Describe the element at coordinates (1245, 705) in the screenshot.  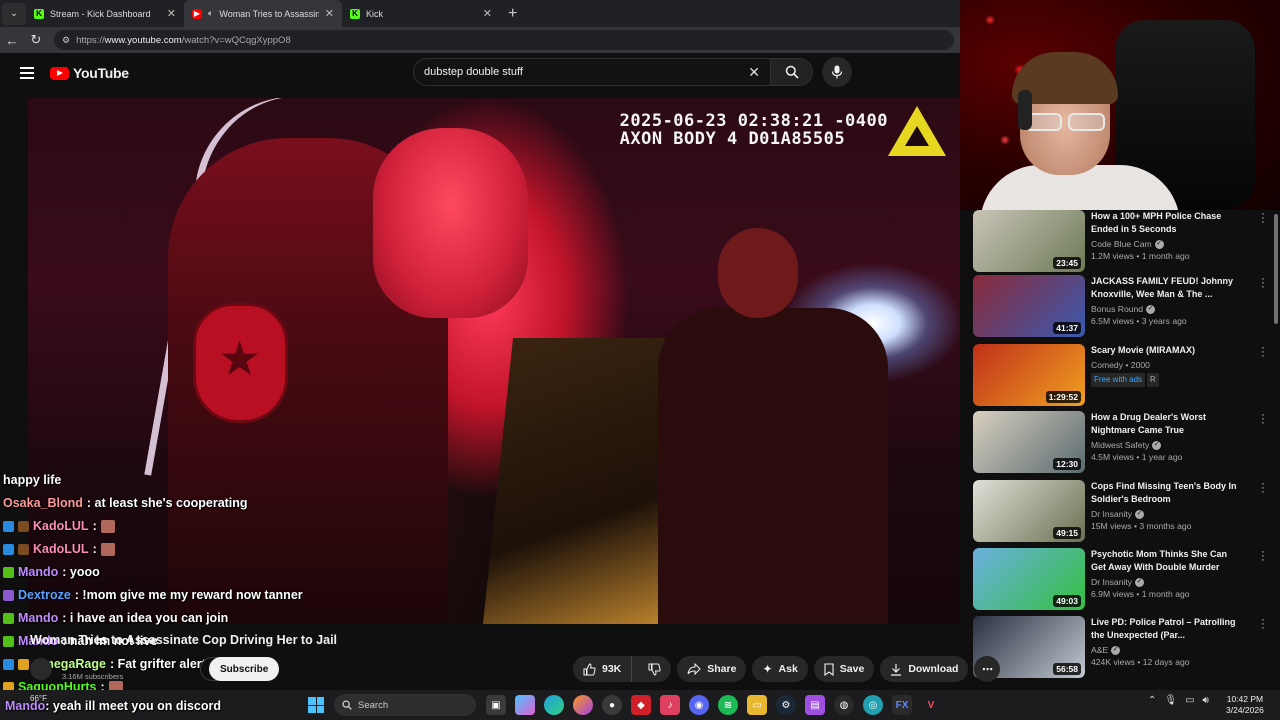
I see `taskbar-clock: 10:42 PM 3/24/2026` at that location.